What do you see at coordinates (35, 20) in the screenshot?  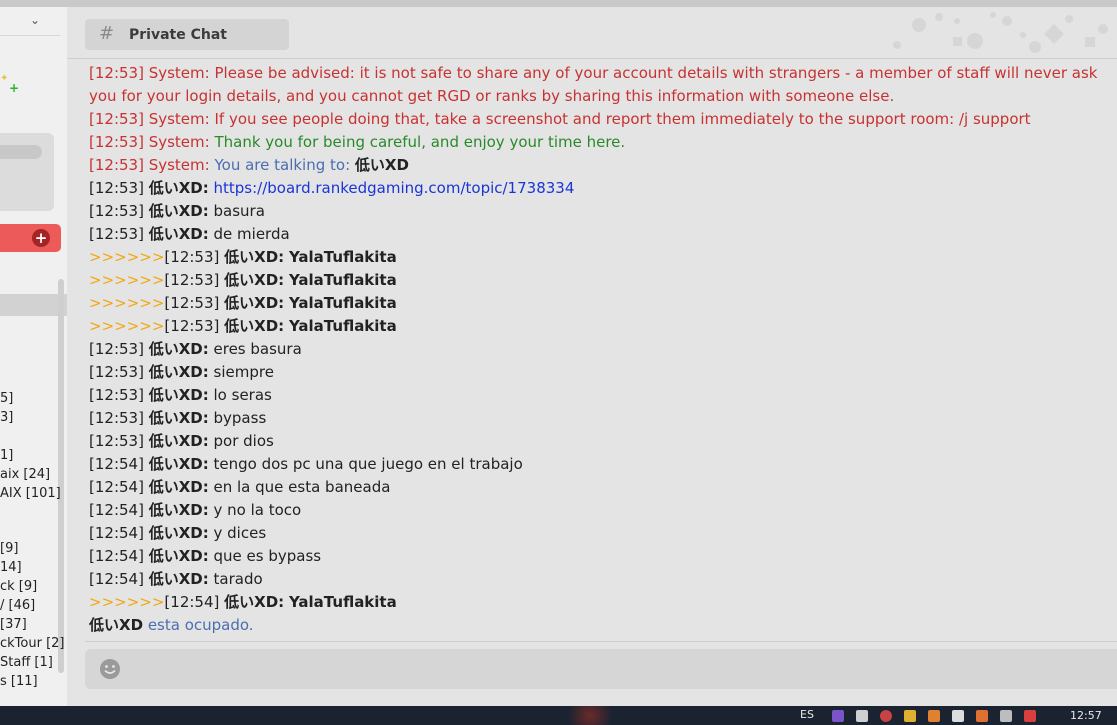 I see `chevron-down-icon: ⌄` at bounding box center [35, 20].